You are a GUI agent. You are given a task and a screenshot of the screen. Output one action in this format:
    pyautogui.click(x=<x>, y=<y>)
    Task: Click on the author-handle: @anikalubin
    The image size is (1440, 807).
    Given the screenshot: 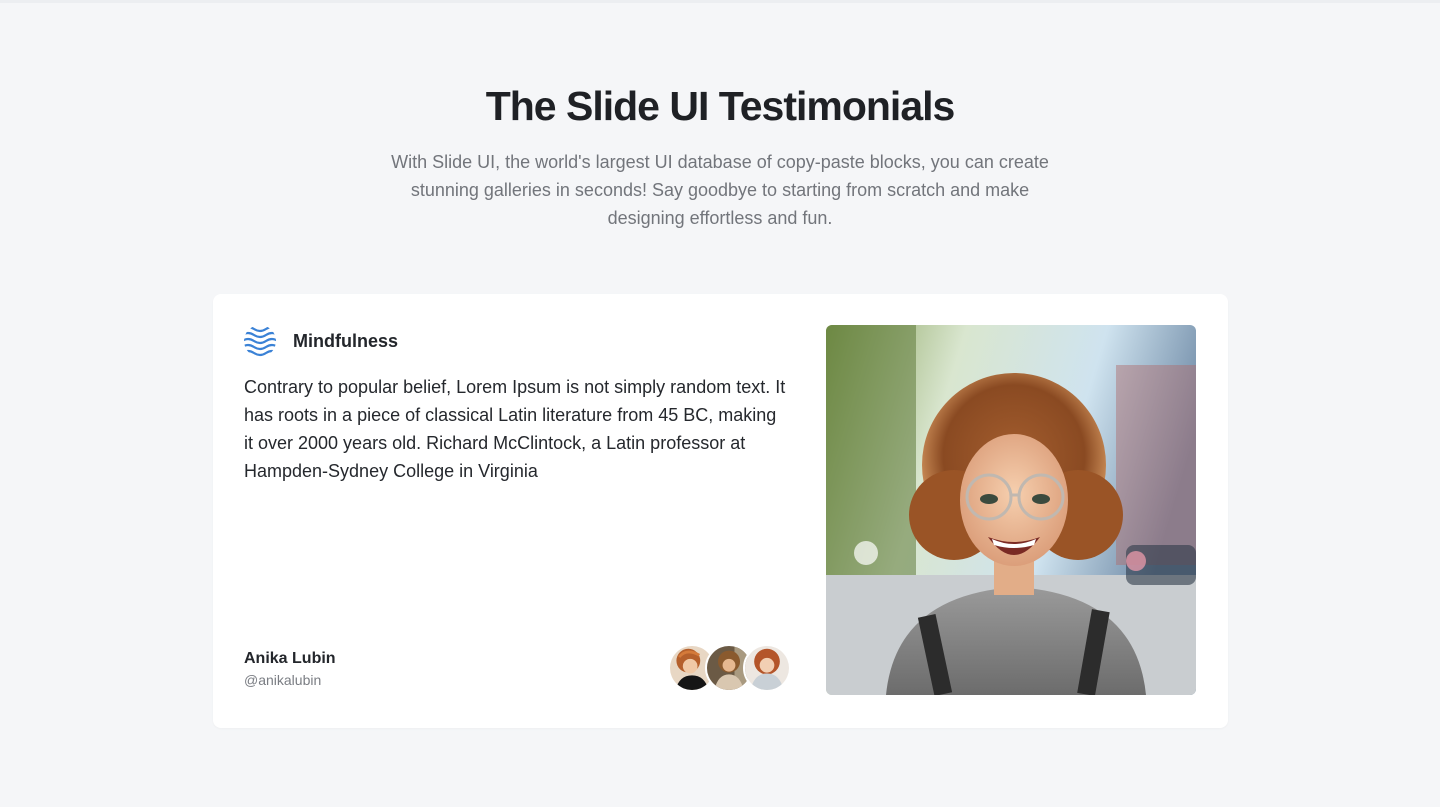 What is the action you would take?
    pyautogui.click(x=283, y=680)
    